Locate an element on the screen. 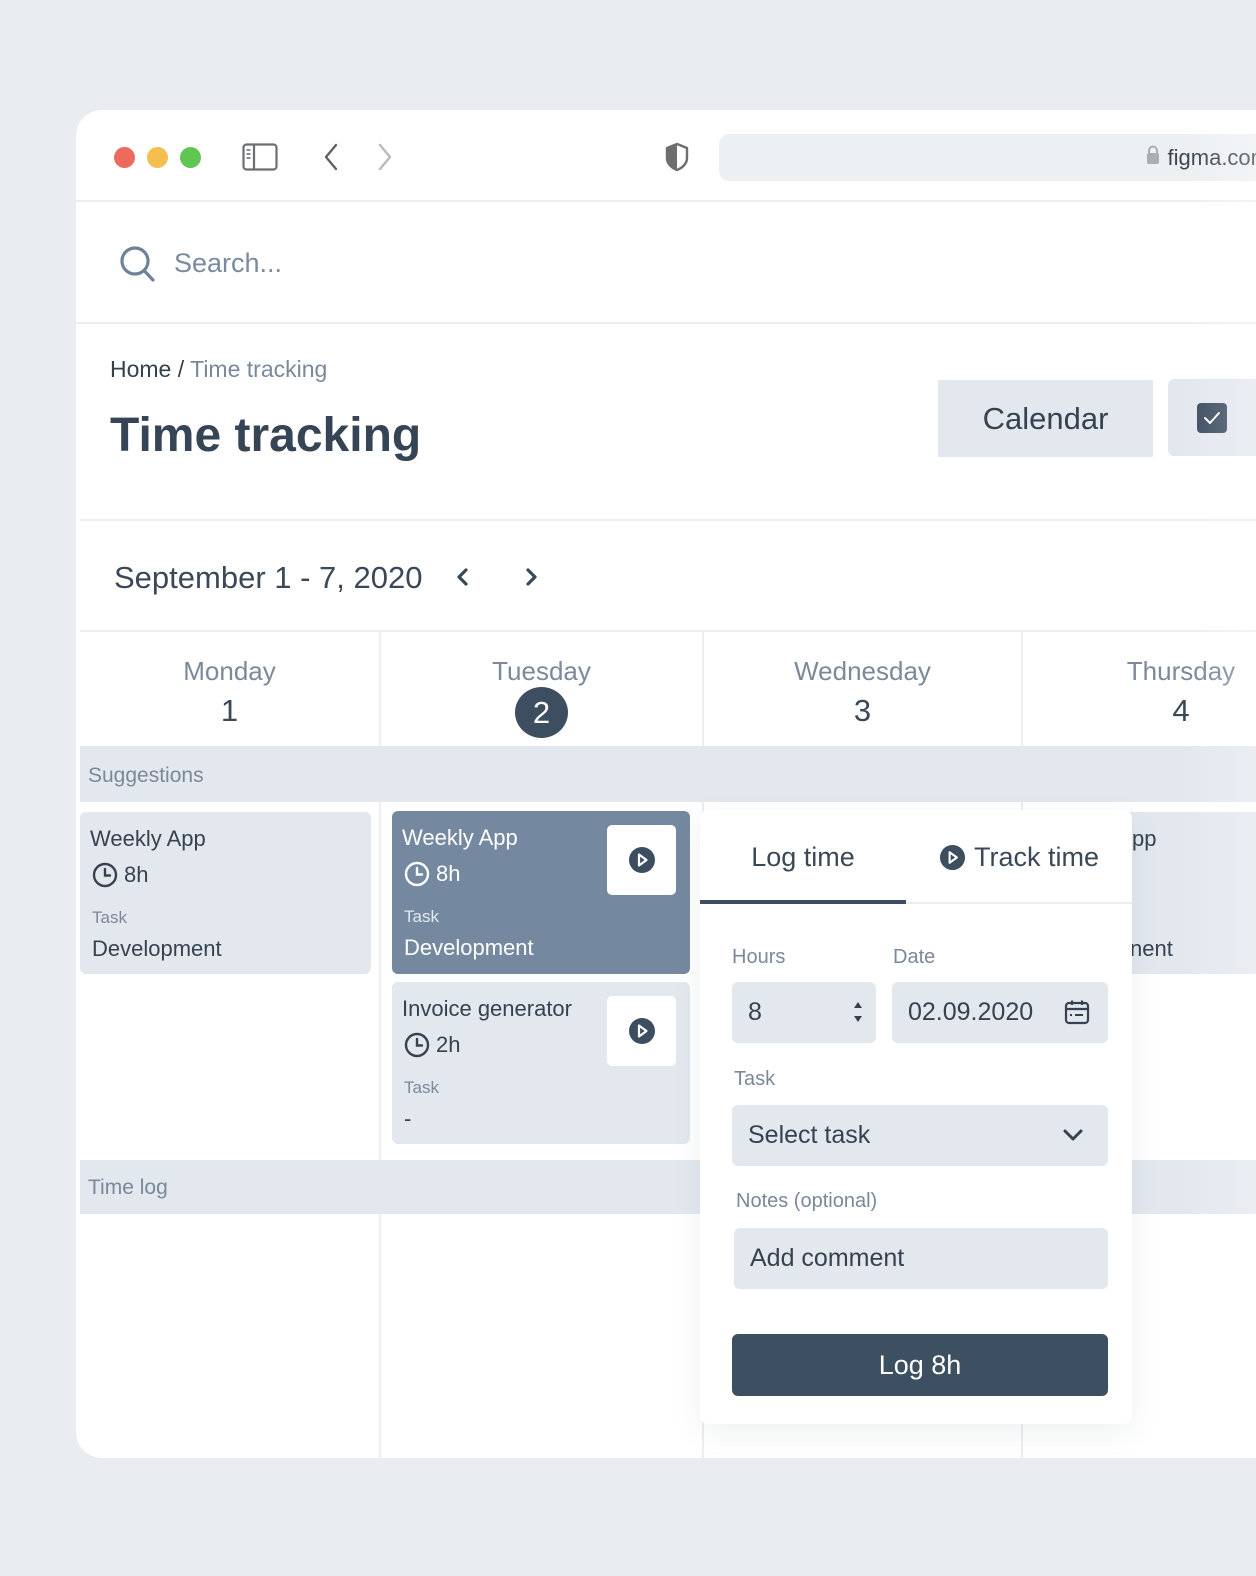  day-name: Wednesday is located at coordinates (862, 671).